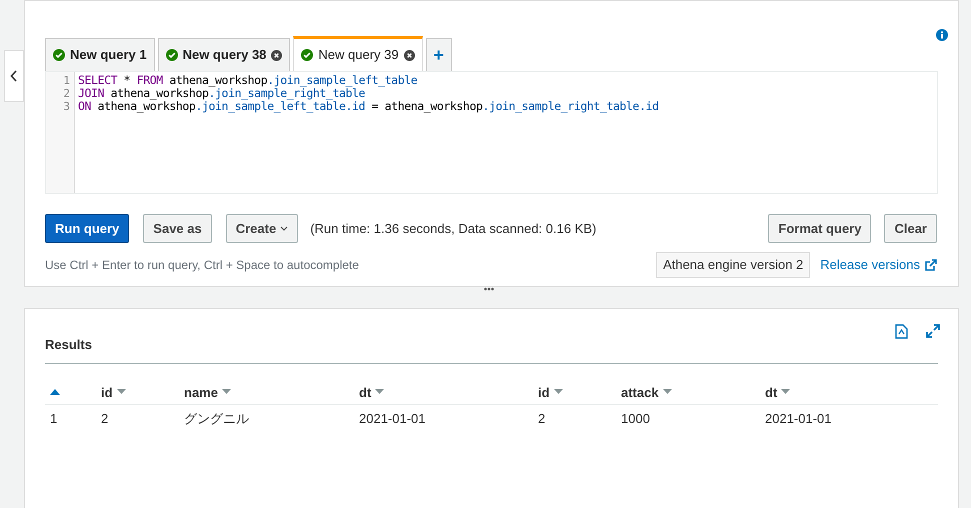  What do you see at coordinates (284, 228) in the screenshot?
I see `caret-icon` at bounding box center [284, 228].